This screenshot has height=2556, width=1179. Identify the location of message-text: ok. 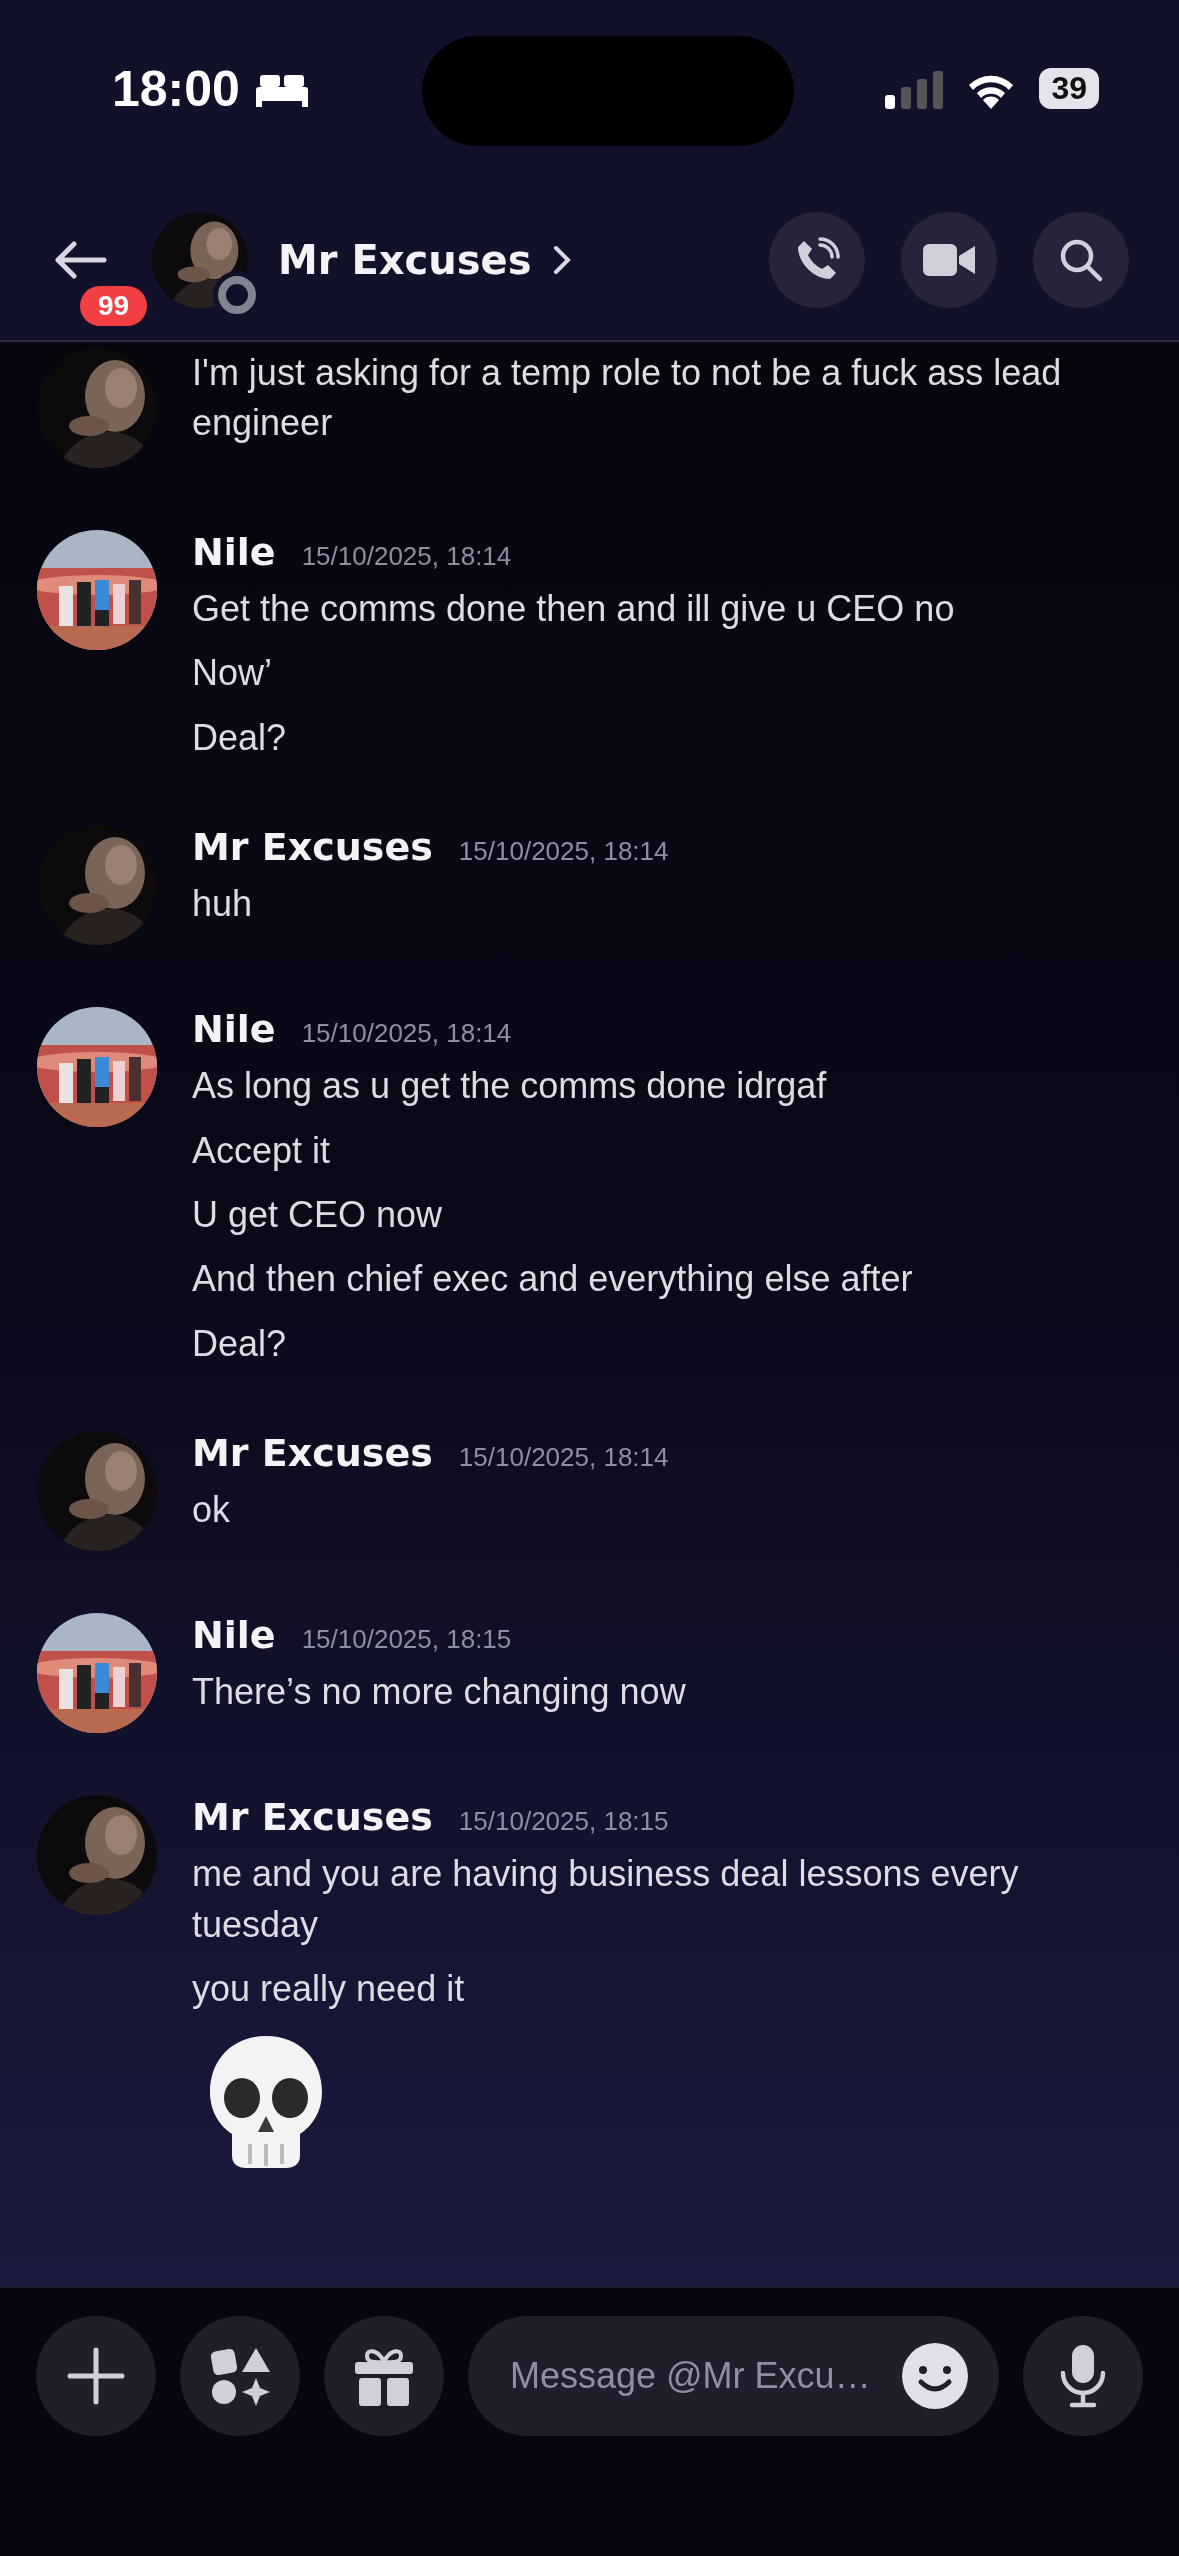
(212, 1510).